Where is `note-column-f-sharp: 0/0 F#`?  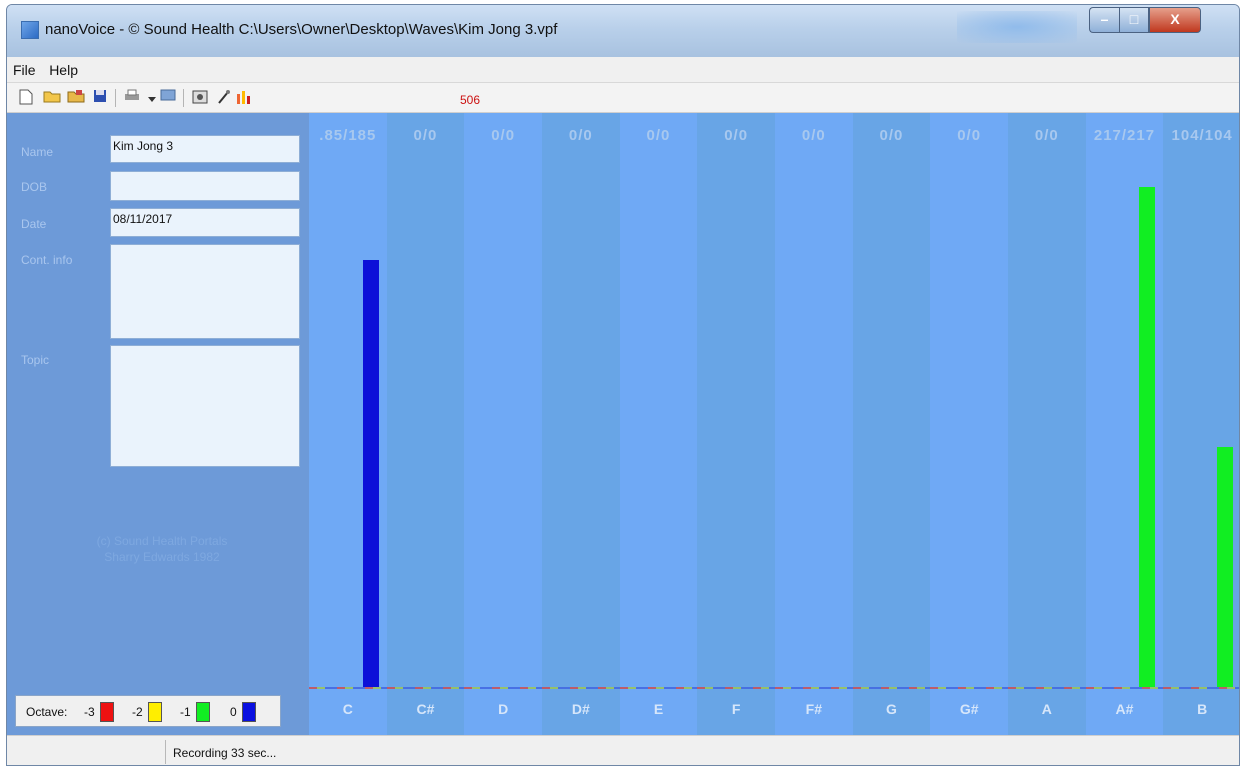 note-column-f-sharp: 0/0 F# is located at coordinates (814, 424).